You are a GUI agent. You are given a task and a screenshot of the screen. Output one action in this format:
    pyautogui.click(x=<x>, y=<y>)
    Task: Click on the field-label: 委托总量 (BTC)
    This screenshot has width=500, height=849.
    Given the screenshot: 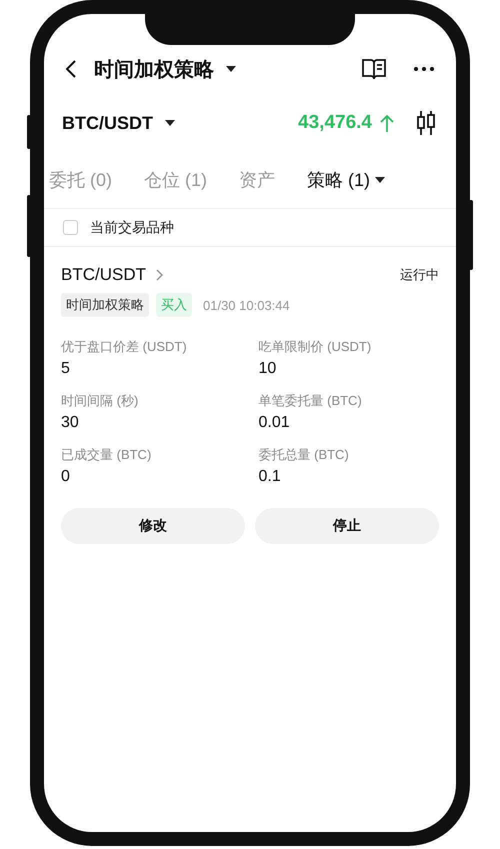 What is the action you would take?
    pyautogui.click(x=304, y=455)
    